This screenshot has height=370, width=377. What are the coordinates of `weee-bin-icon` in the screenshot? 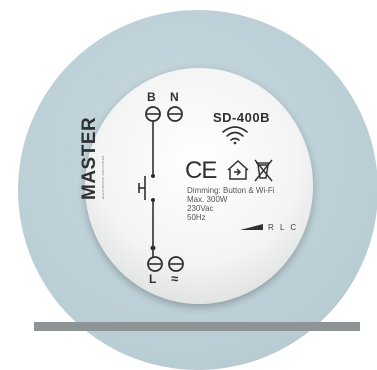 It's located at (263, 170).